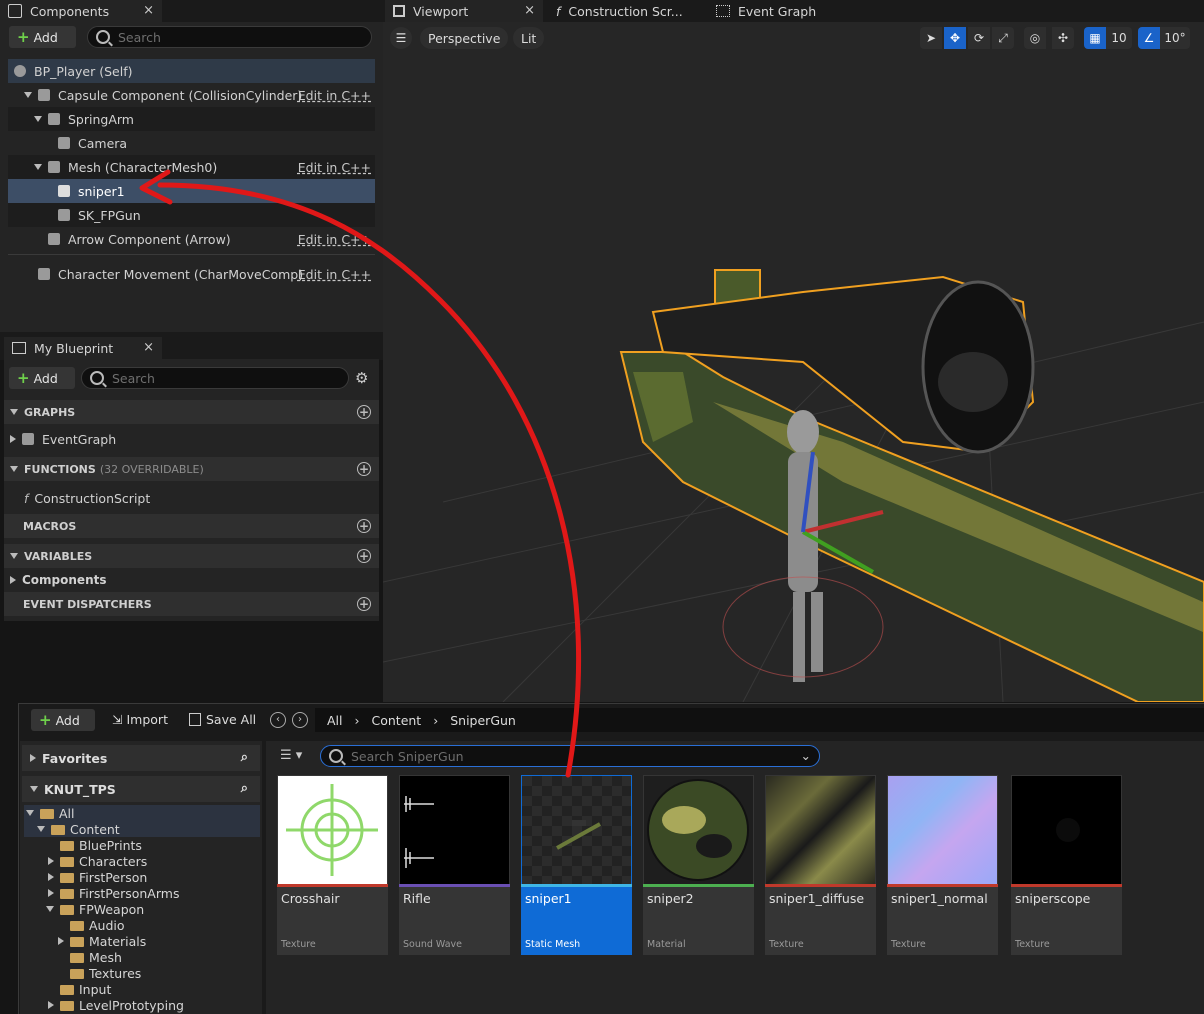  Describe the element at coordinates (1035, 38) in the screenshot. I see `world-space-icon: ◎` at that location.